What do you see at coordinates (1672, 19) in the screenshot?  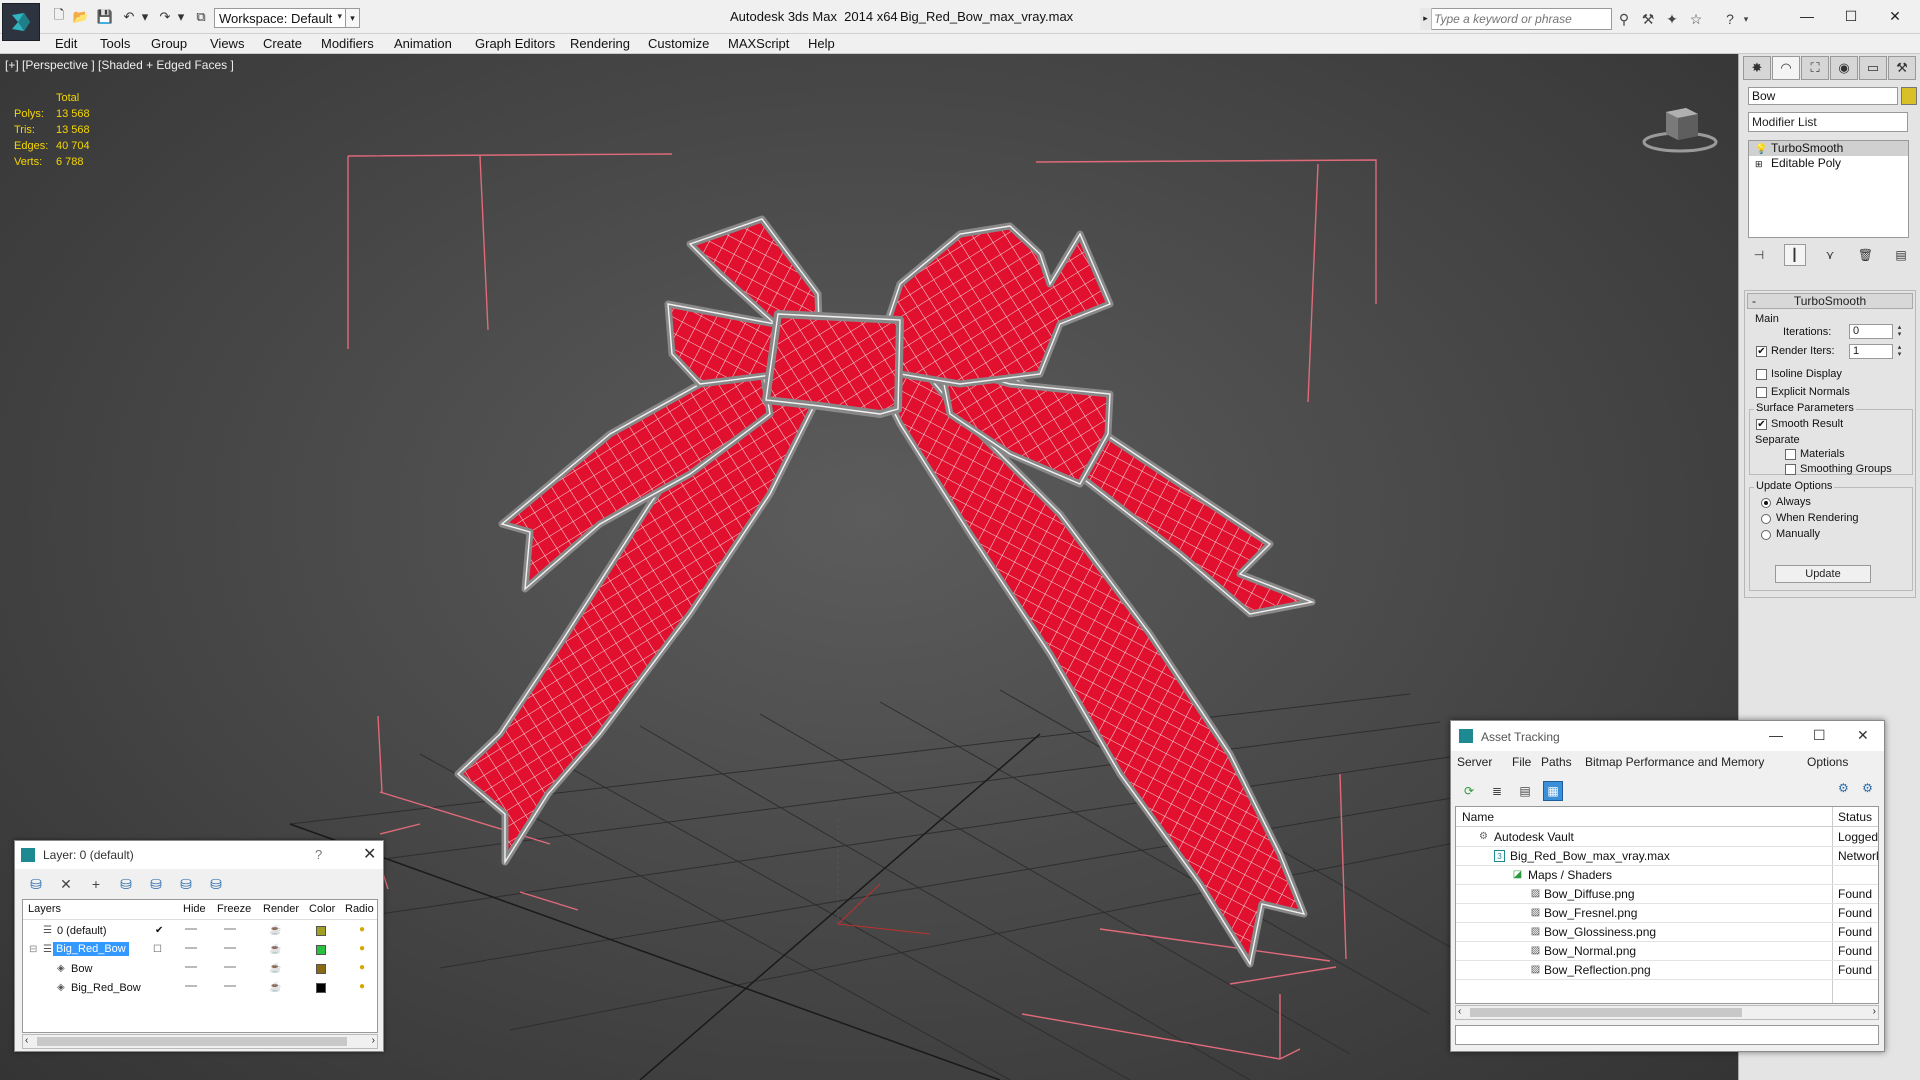 I see `communication-icon: ✦` at bounding box center [1672, 19].